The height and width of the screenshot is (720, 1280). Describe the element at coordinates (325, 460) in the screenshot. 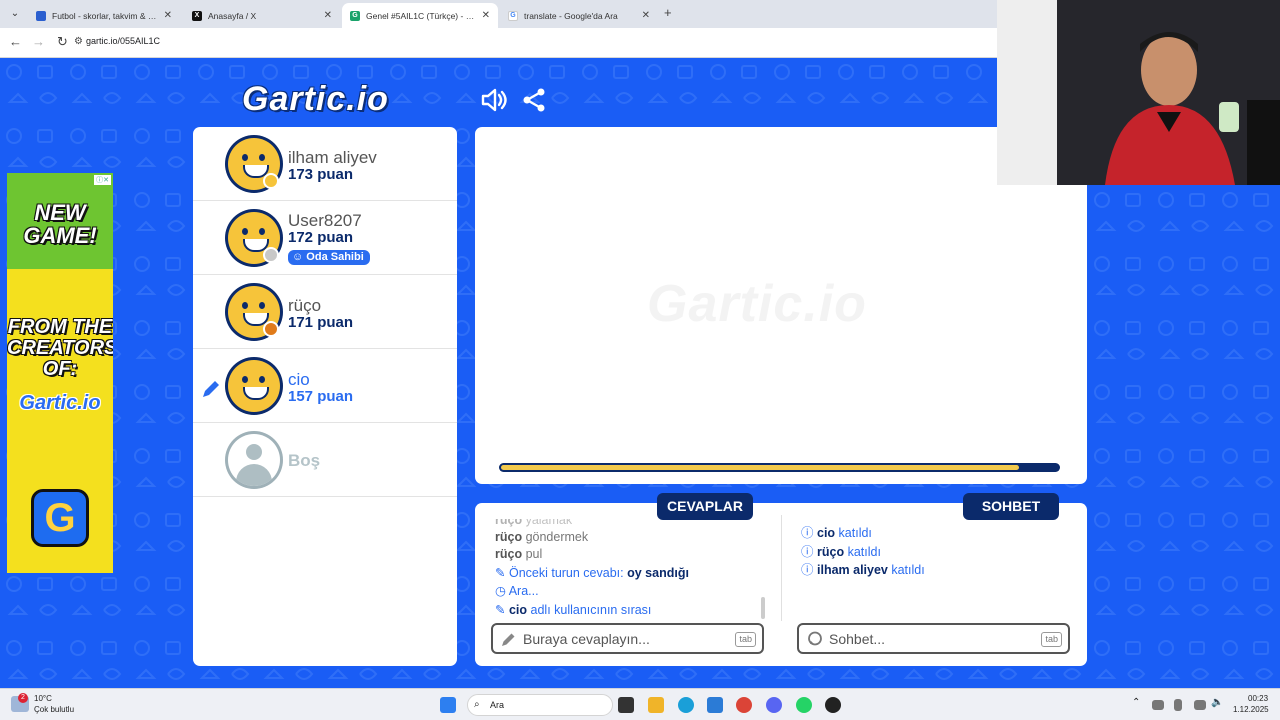

I see `player-row-empty: Boş` at that location.